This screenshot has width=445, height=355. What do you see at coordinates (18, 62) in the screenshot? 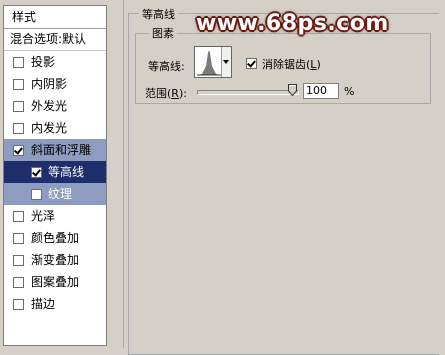
I see `drop-shadow-checkbox` at bounding box center [18, 62].